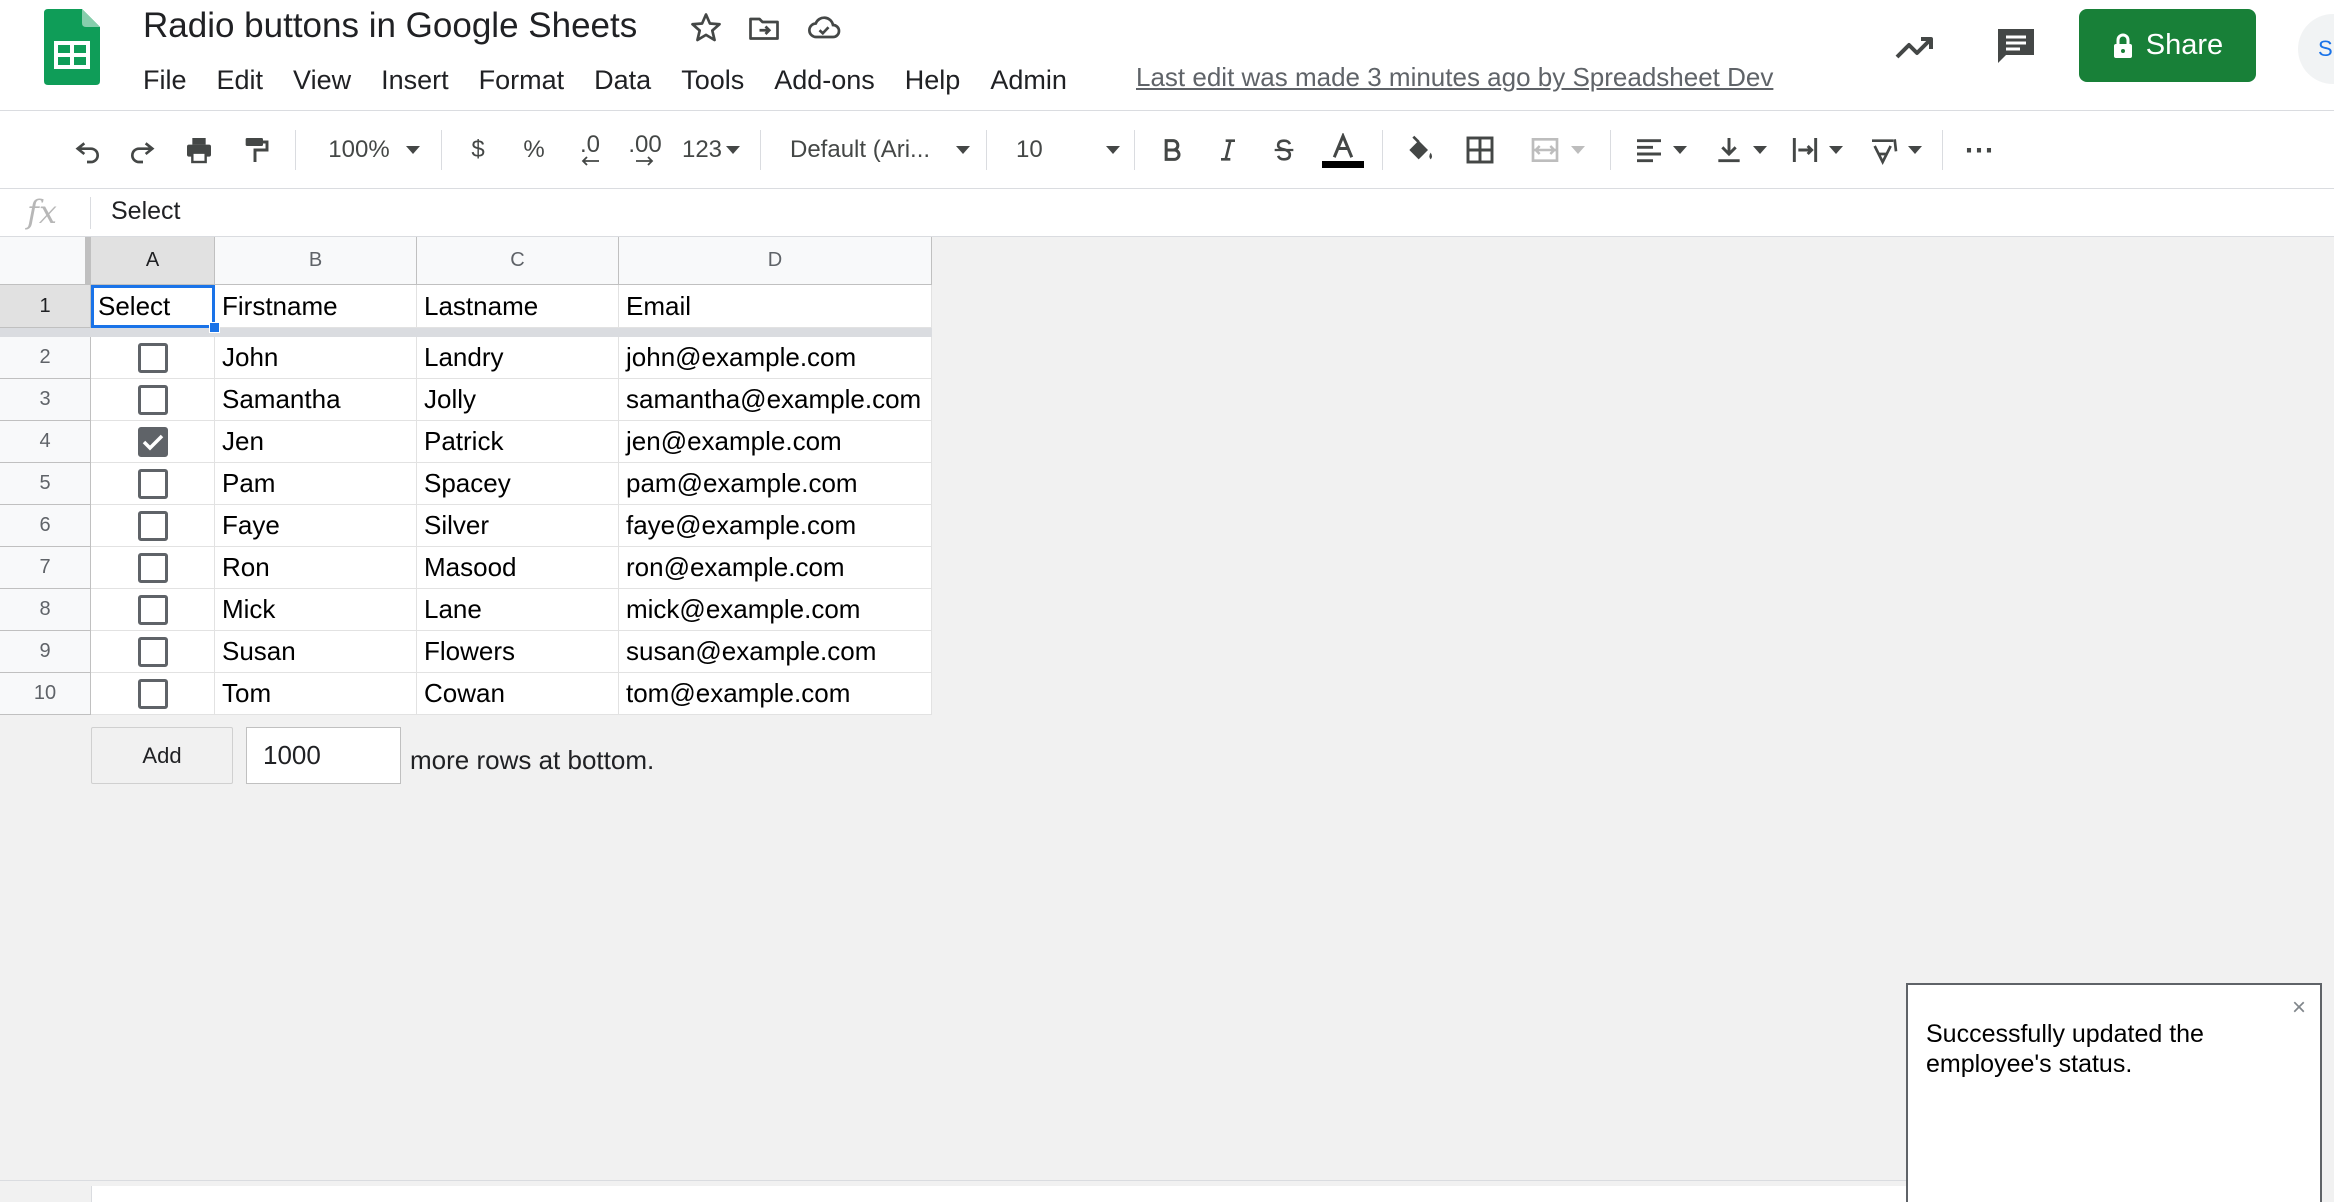 Image resolution: width=2334 pixels, height=1202 pixels. I want to click on firstname-cell: Tom, so click(316, 694).